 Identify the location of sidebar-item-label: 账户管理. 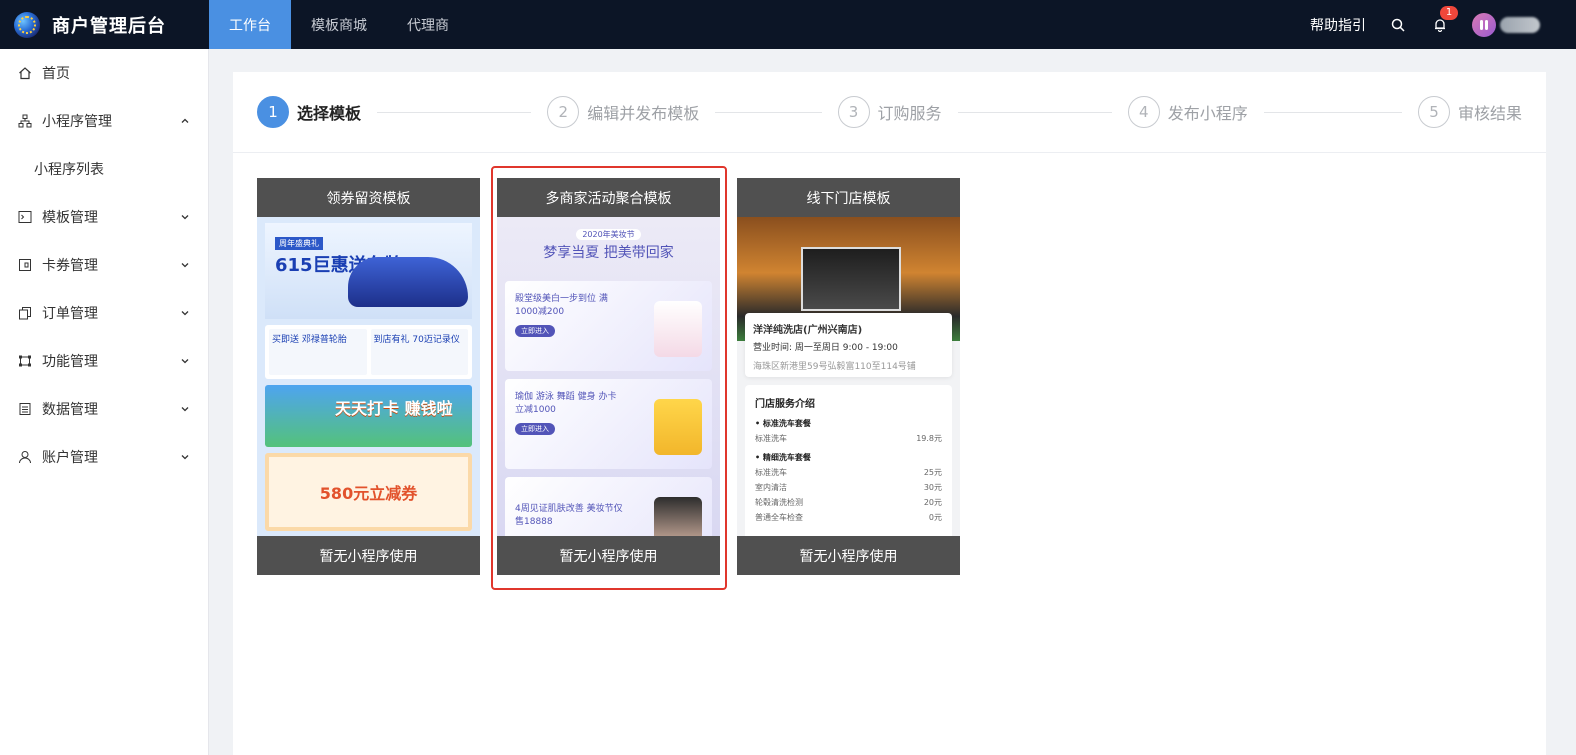
(70, 458).